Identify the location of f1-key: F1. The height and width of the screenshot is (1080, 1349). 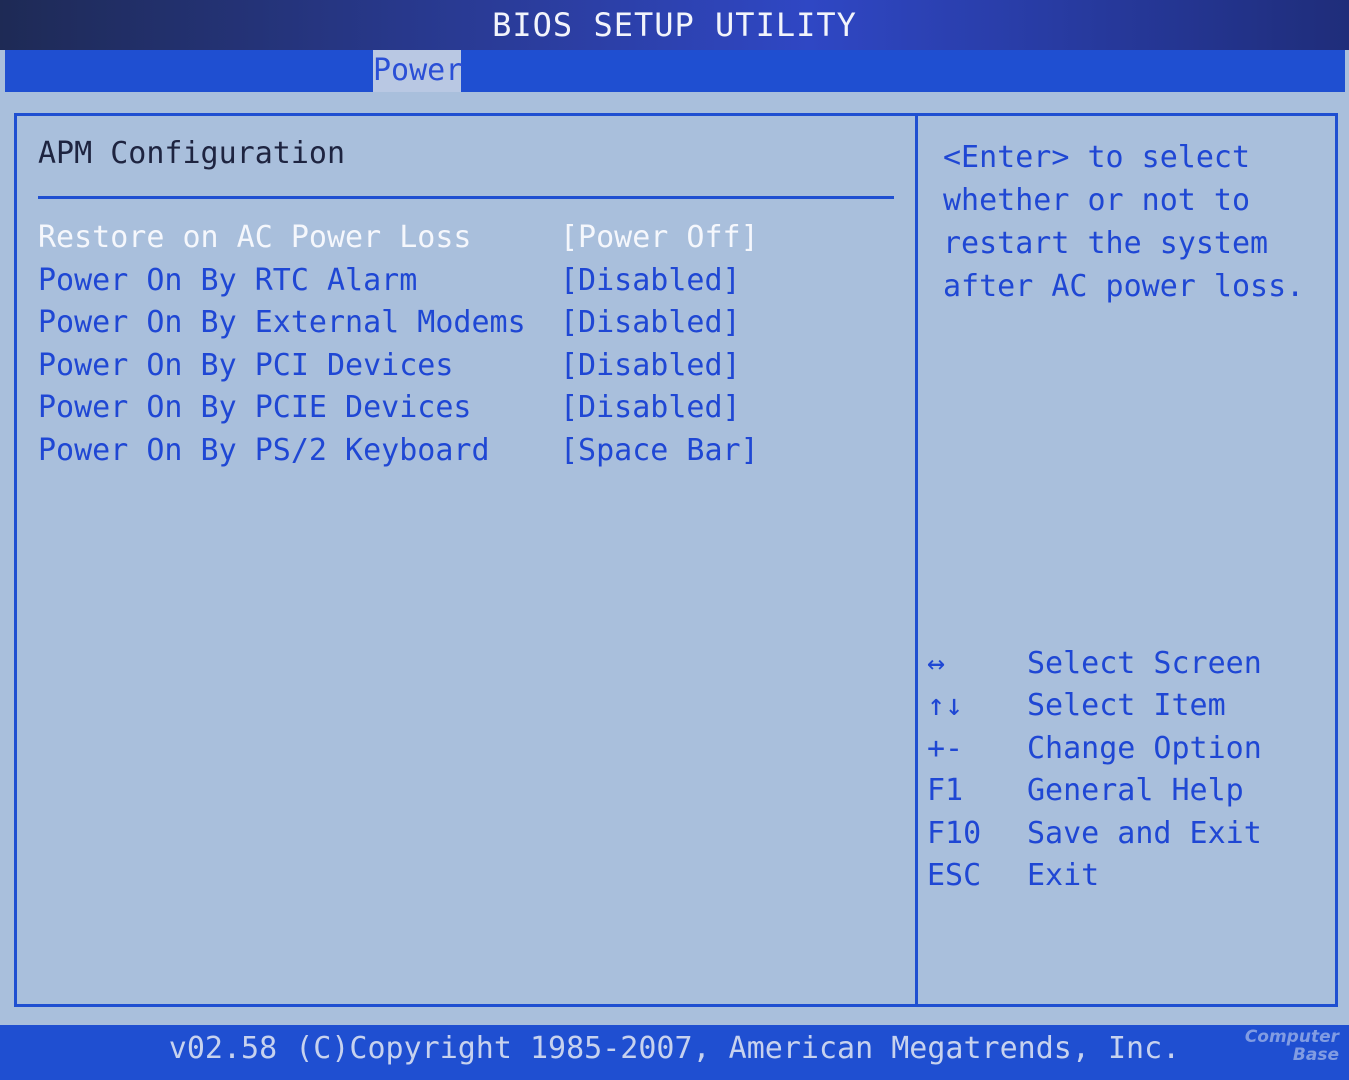
(945, 791).